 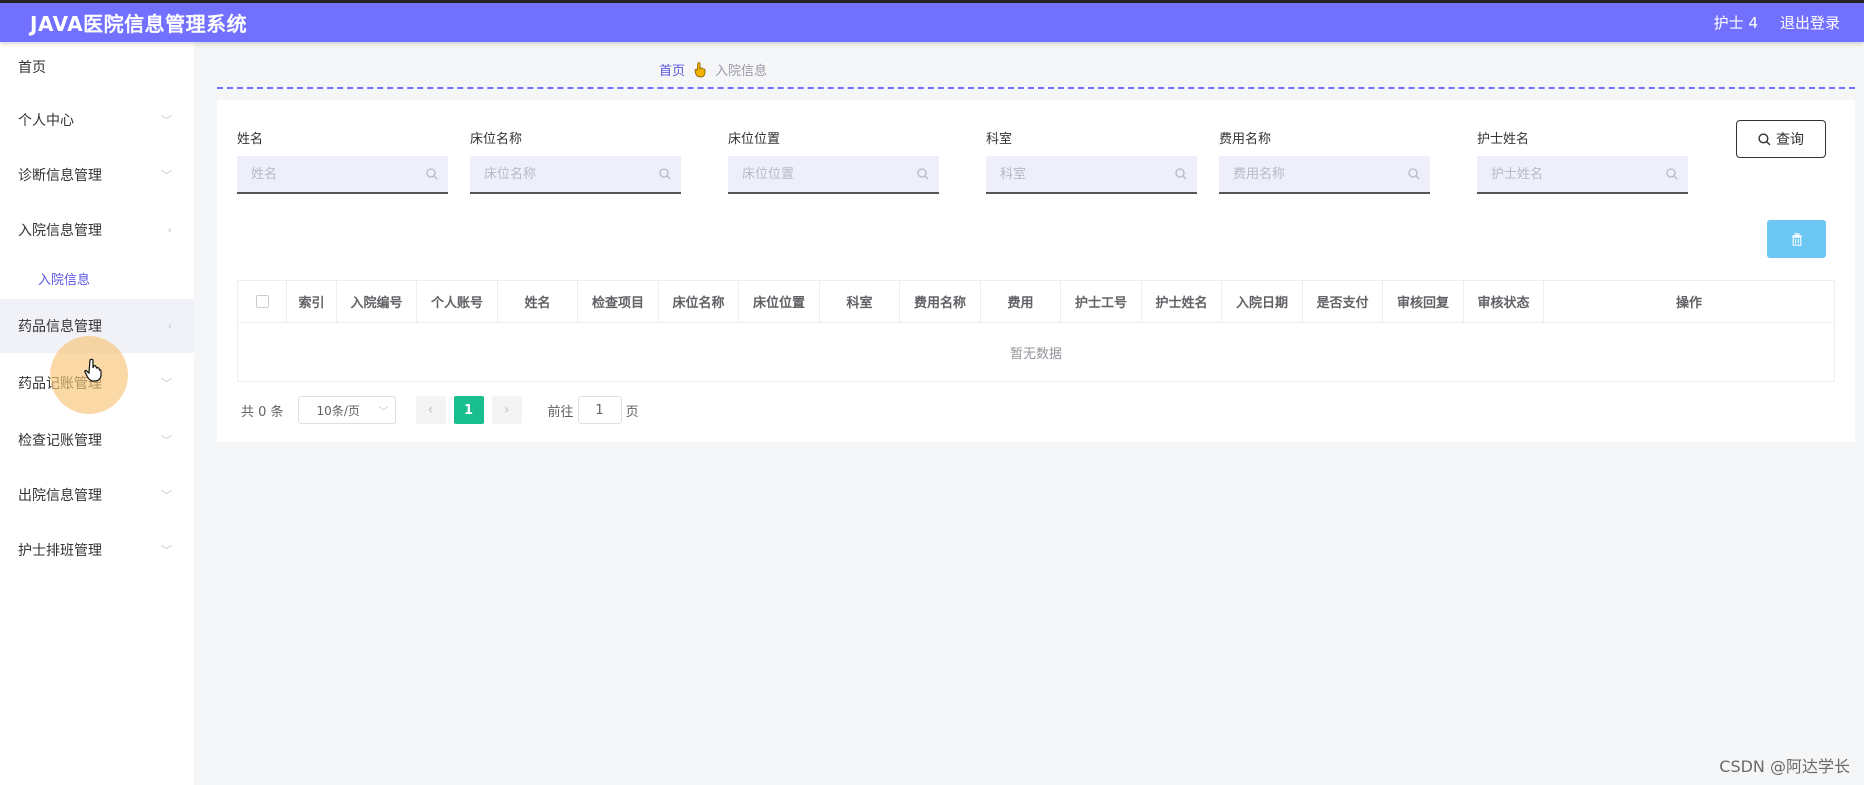 I want to click on pagination: 共 0 条 10条/页 ﹀ ‹ 1 › 前往 页, so click(x=440, y=410).